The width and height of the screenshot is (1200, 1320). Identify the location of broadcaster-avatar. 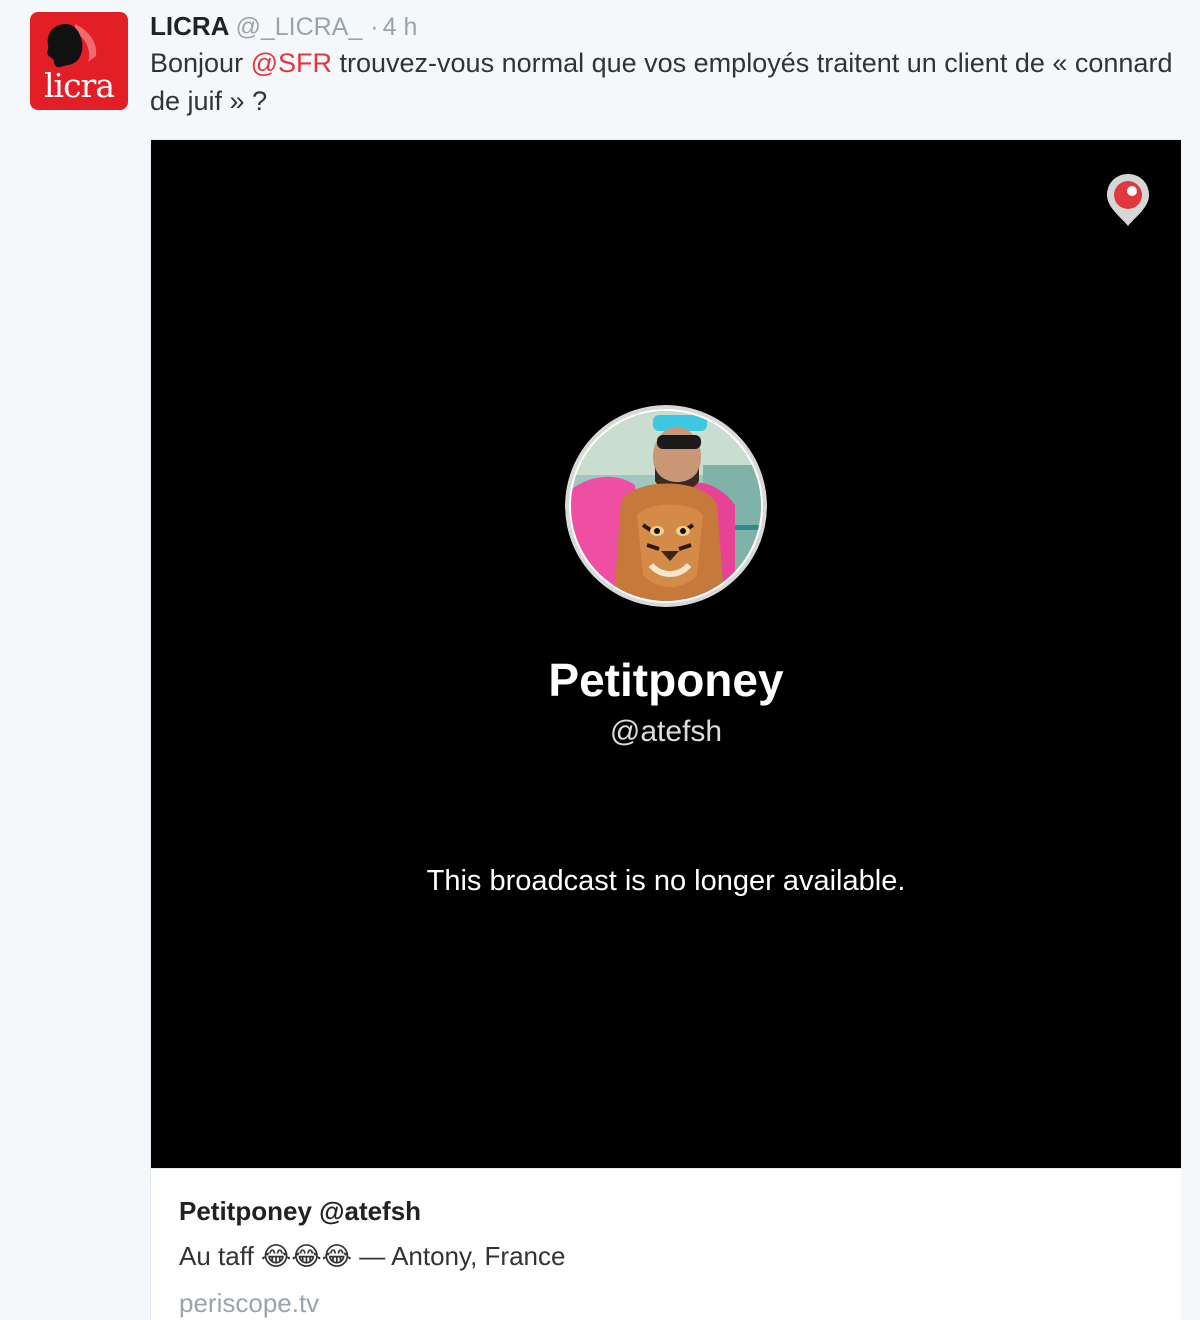
(666, 506).